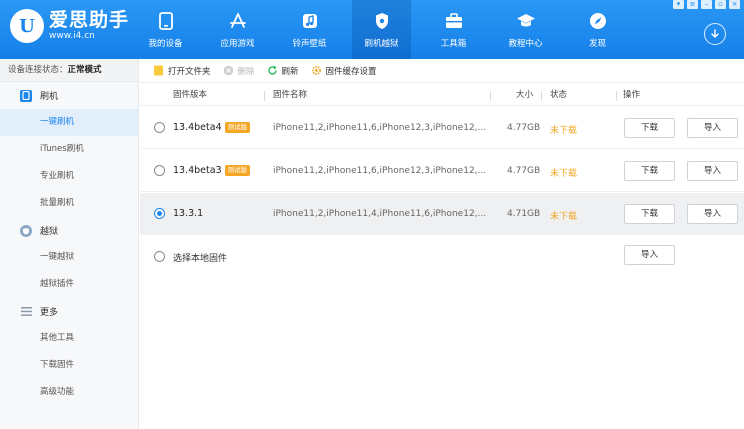  I want to click on logo-icon: U, so click(27, 26).